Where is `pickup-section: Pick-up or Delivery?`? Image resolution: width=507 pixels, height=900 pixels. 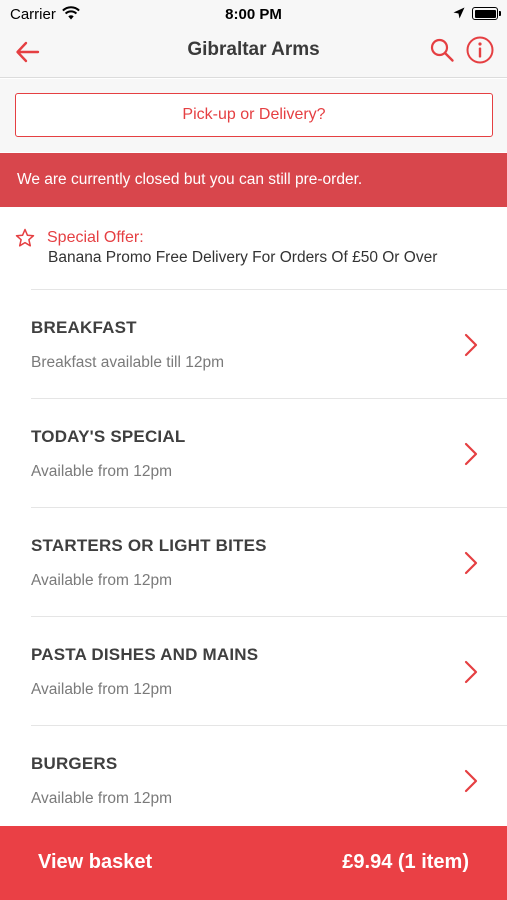 pickup-section: Pick-up or Delivery? is located at coordinates (253, 115).